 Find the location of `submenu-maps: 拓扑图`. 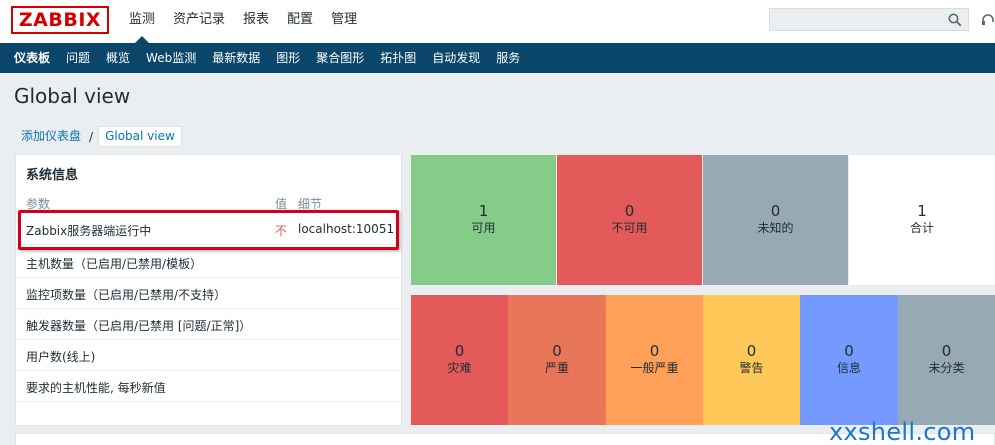

submenu-maps: 拓扑图 is located at coordinates (398, 58).